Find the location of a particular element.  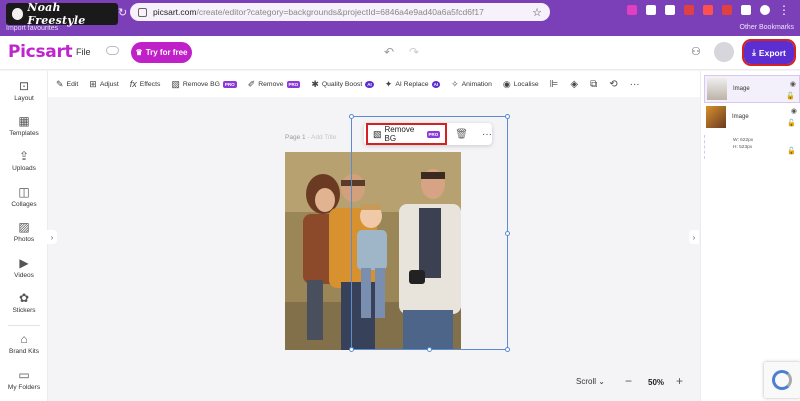

other-bookmarks-link: Other Bookmarks is located at coordinates (767, 27).